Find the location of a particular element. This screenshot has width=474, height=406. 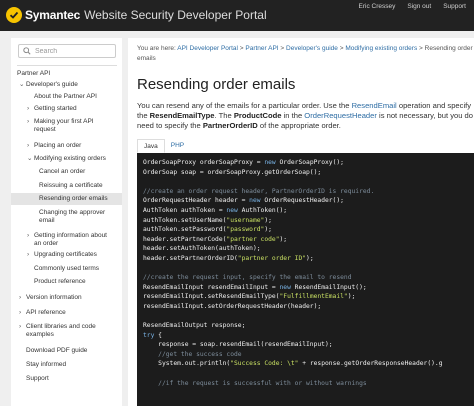

sidebar-item: Download PDF guide is located at coordinates (66, 351).